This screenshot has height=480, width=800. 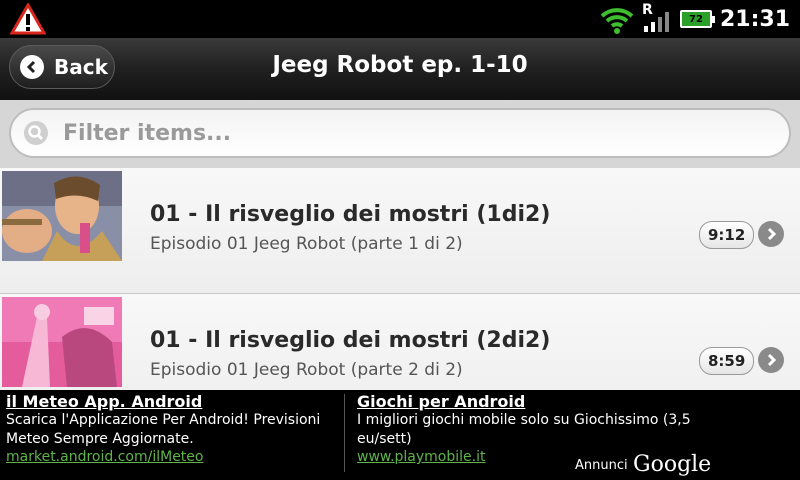 I want to click on page-title: Jeeg Robot ep. 1-10, so click(x=400, y=65).